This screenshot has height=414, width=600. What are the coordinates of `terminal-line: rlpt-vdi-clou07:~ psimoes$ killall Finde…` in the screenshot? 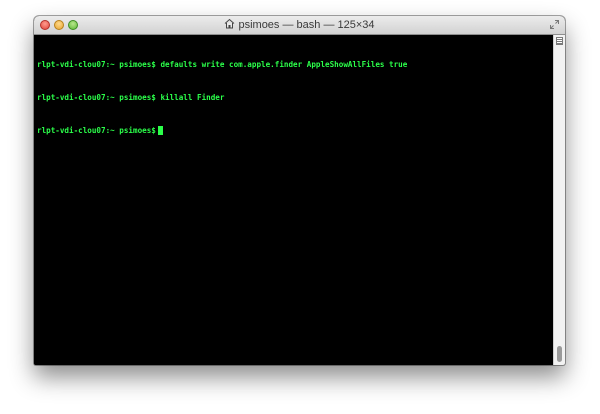 It's located at (295, 97).